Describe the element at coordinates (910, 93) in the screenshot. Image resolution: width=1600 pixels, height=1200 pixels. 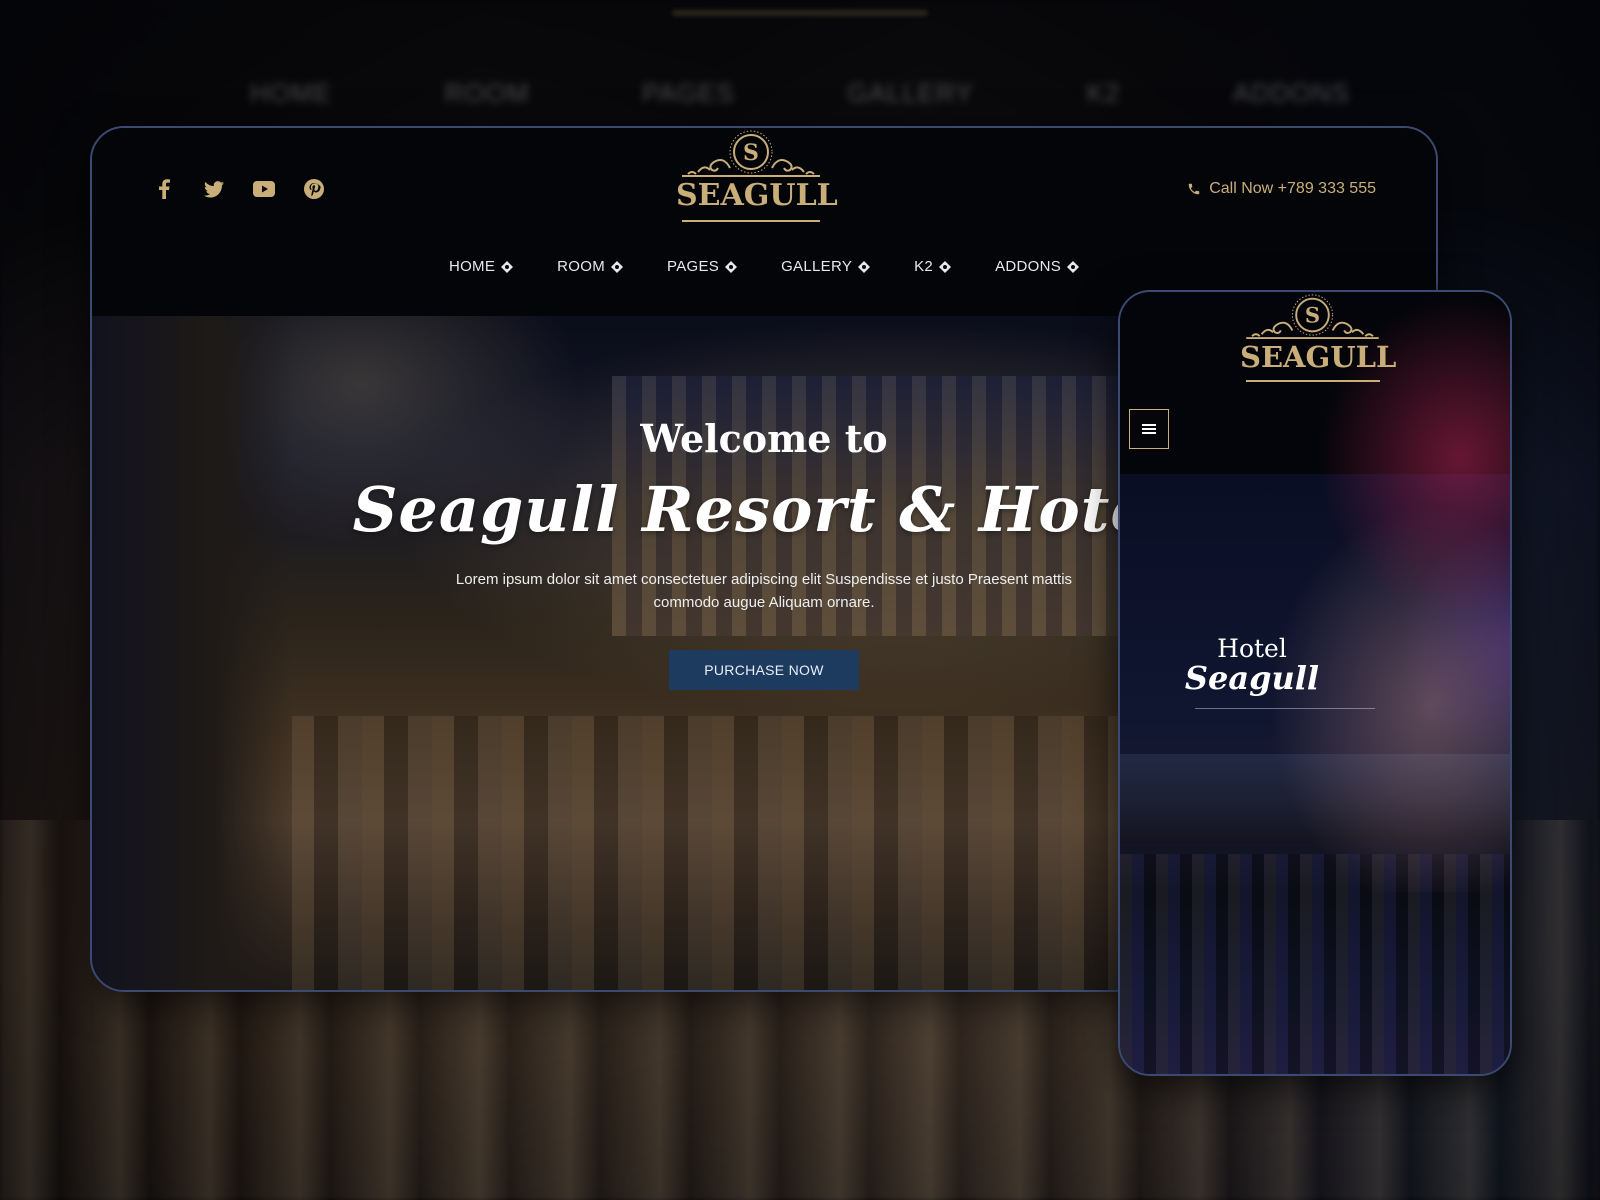
I see `bg-nav-item: GALLERY` at that location.